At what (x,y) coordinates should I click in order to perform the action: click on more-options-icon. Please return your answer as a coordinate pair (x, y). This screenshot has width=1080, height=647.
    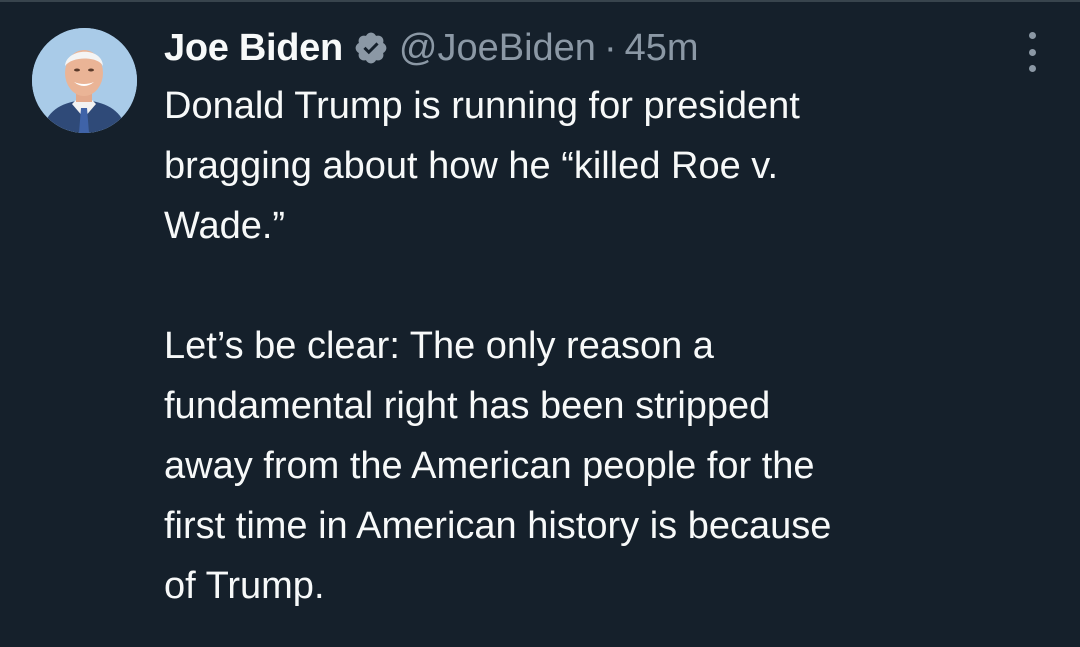
    Looking at the image, I should click on (1032, 52).